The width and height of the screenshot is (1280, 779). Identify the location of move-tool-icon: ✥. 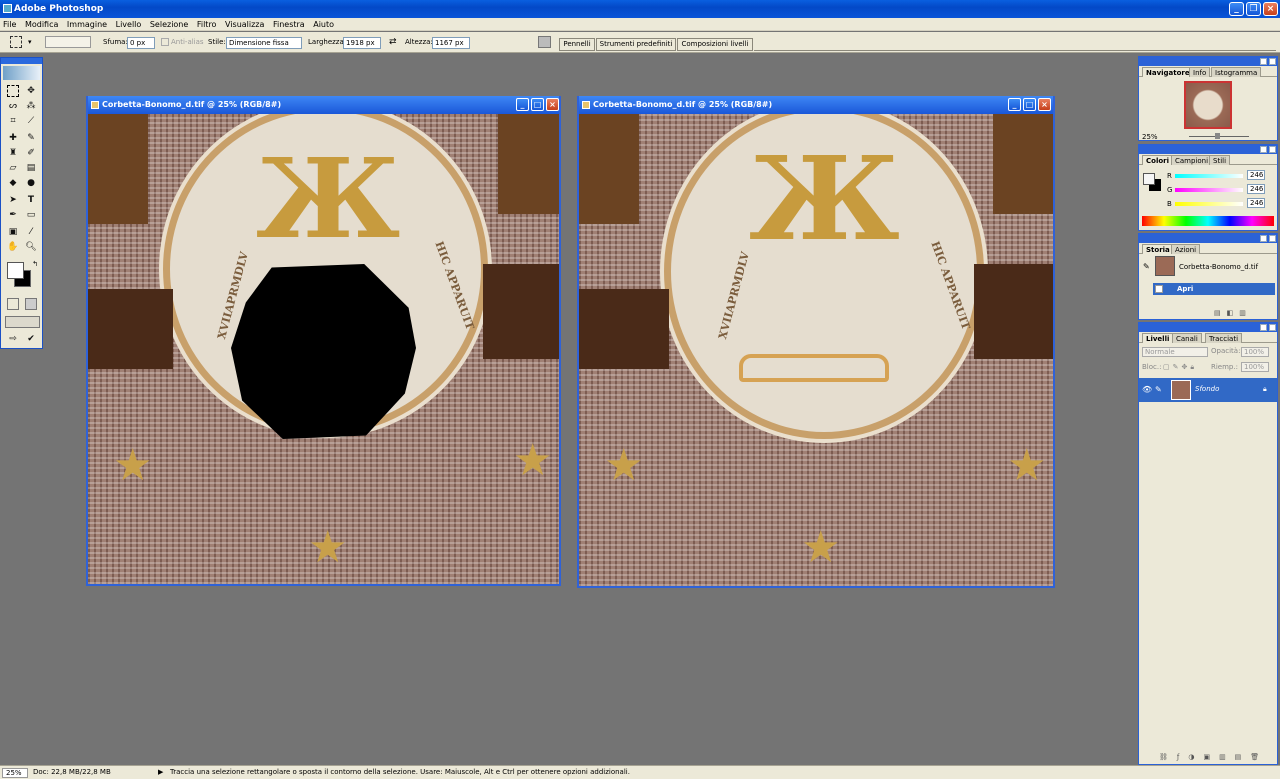
(31, 91).